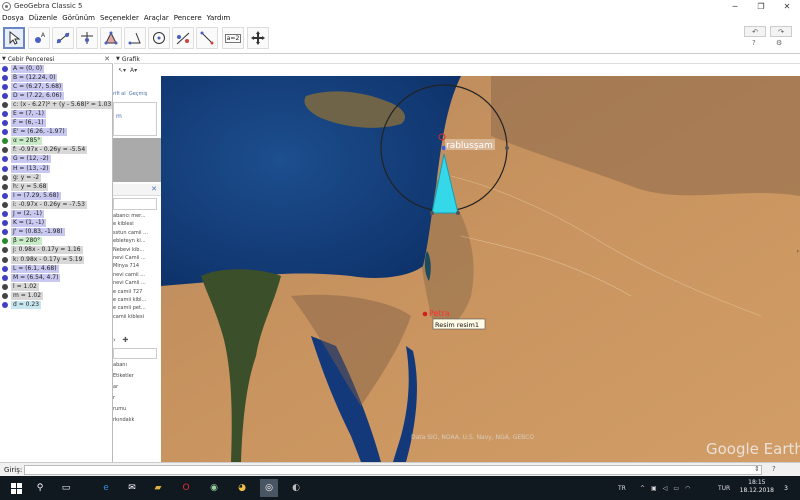  I want to click on help-icon: ?, so click(754, 43).